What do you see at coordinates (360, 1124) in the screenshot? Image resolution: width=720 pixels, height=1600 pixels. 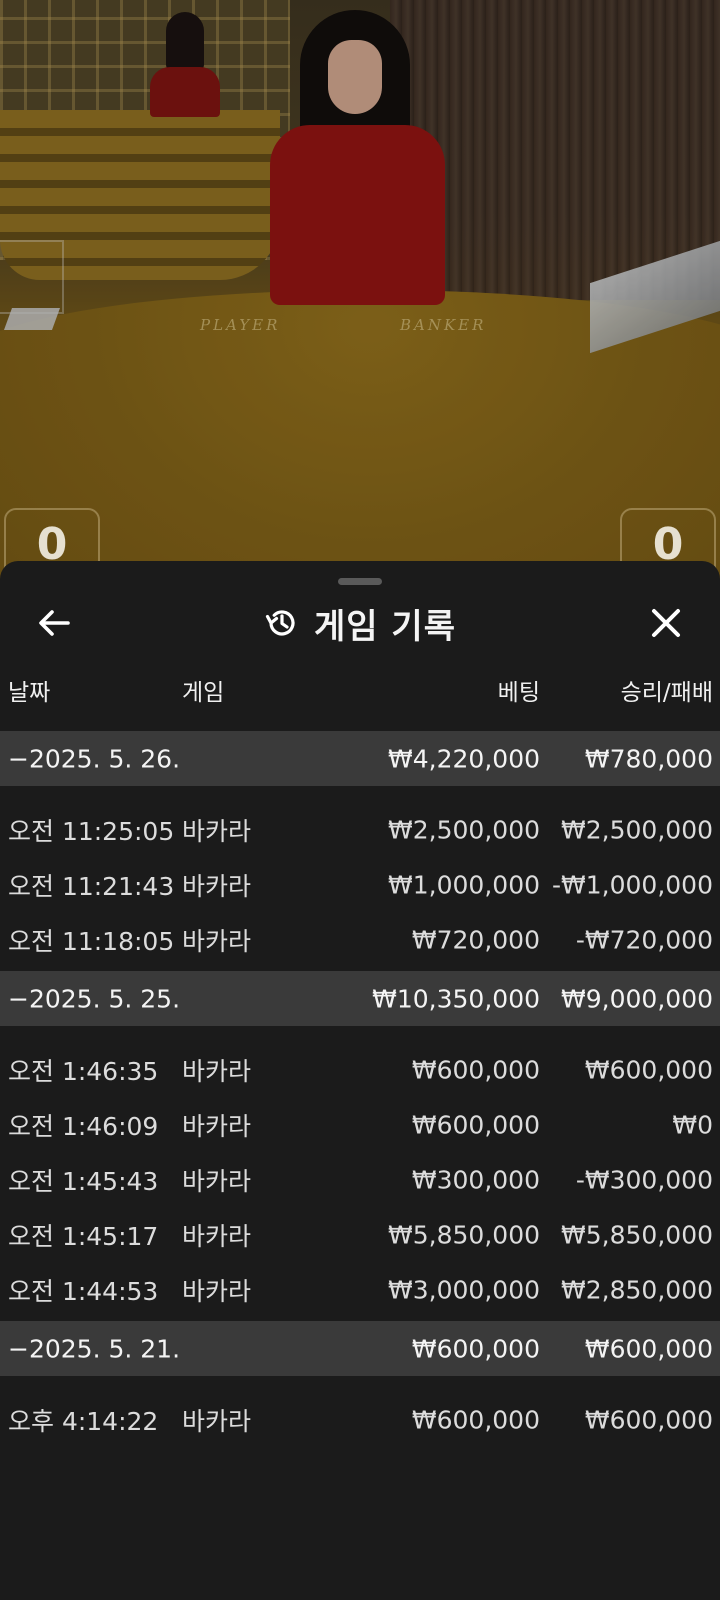 I see `history-row: 오전 1:46:09 바카라 ₩600,000 ₩0` at bounding box center [360, 1124].